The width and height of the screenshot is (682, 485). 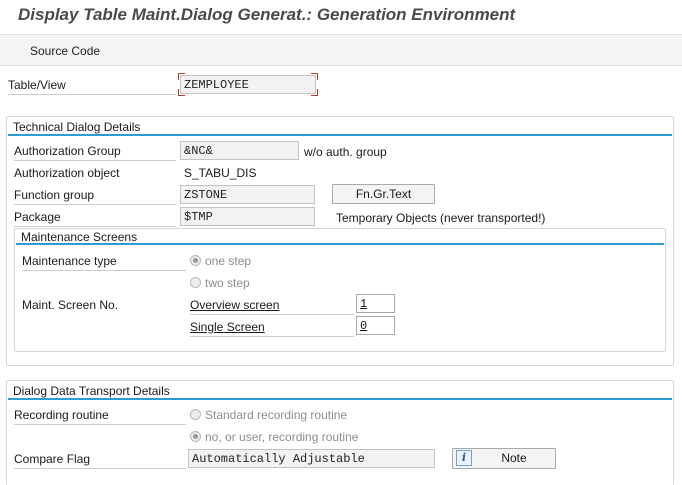 What do you see at coordinates (314, 76) in the screenshot?
I see `focus-corner-tr` at bounding box center [314, 76].